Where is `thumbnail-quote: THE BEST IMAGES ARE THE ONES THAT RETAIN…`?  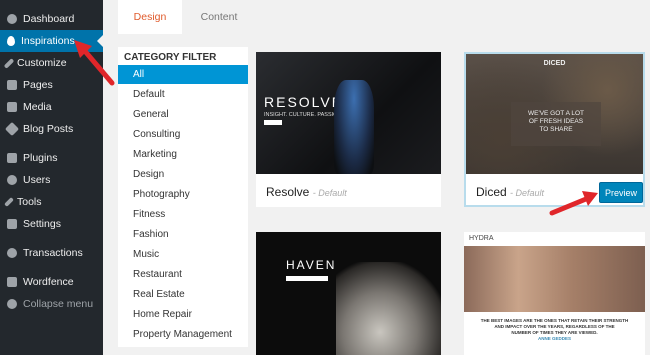 thumbnail-quote: THE BEST IMAGES ARE THE ONES THAT RETAIN… is located at coordinates (554, 329).